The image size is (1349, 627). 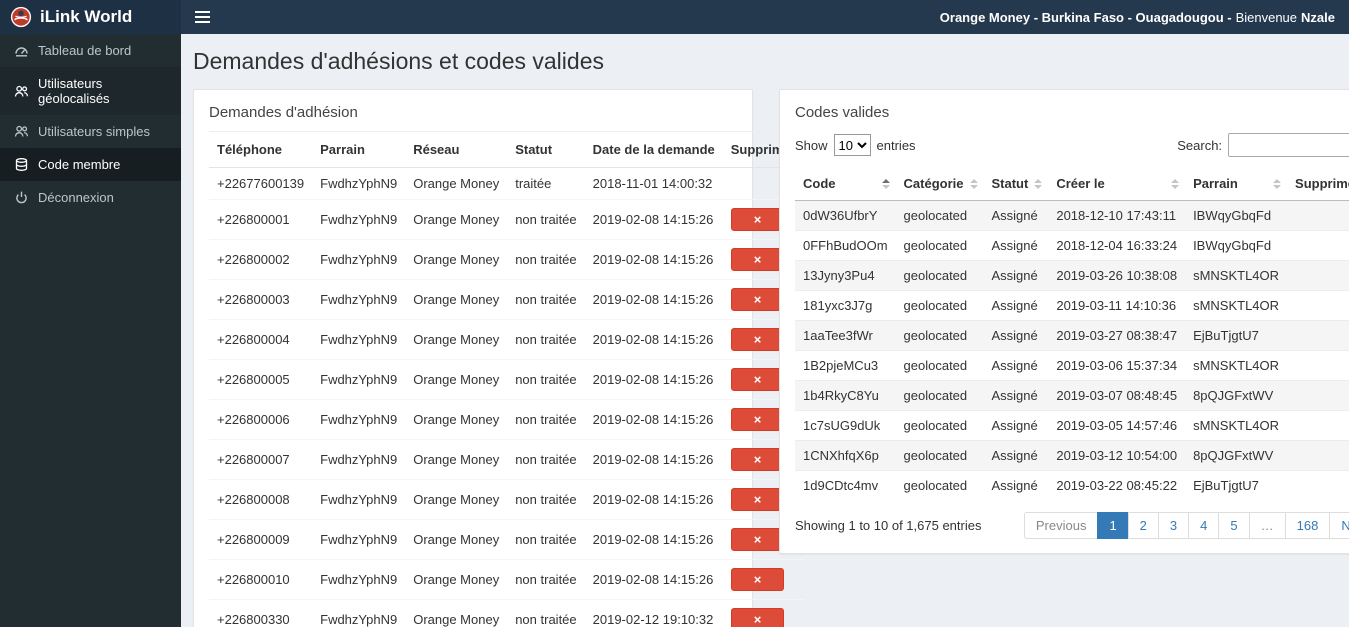 What do you see at coordinates (845, 485) in the screenshot?
I see `cell: 1d9CDtc4mv` at bounding box center [845, 485].